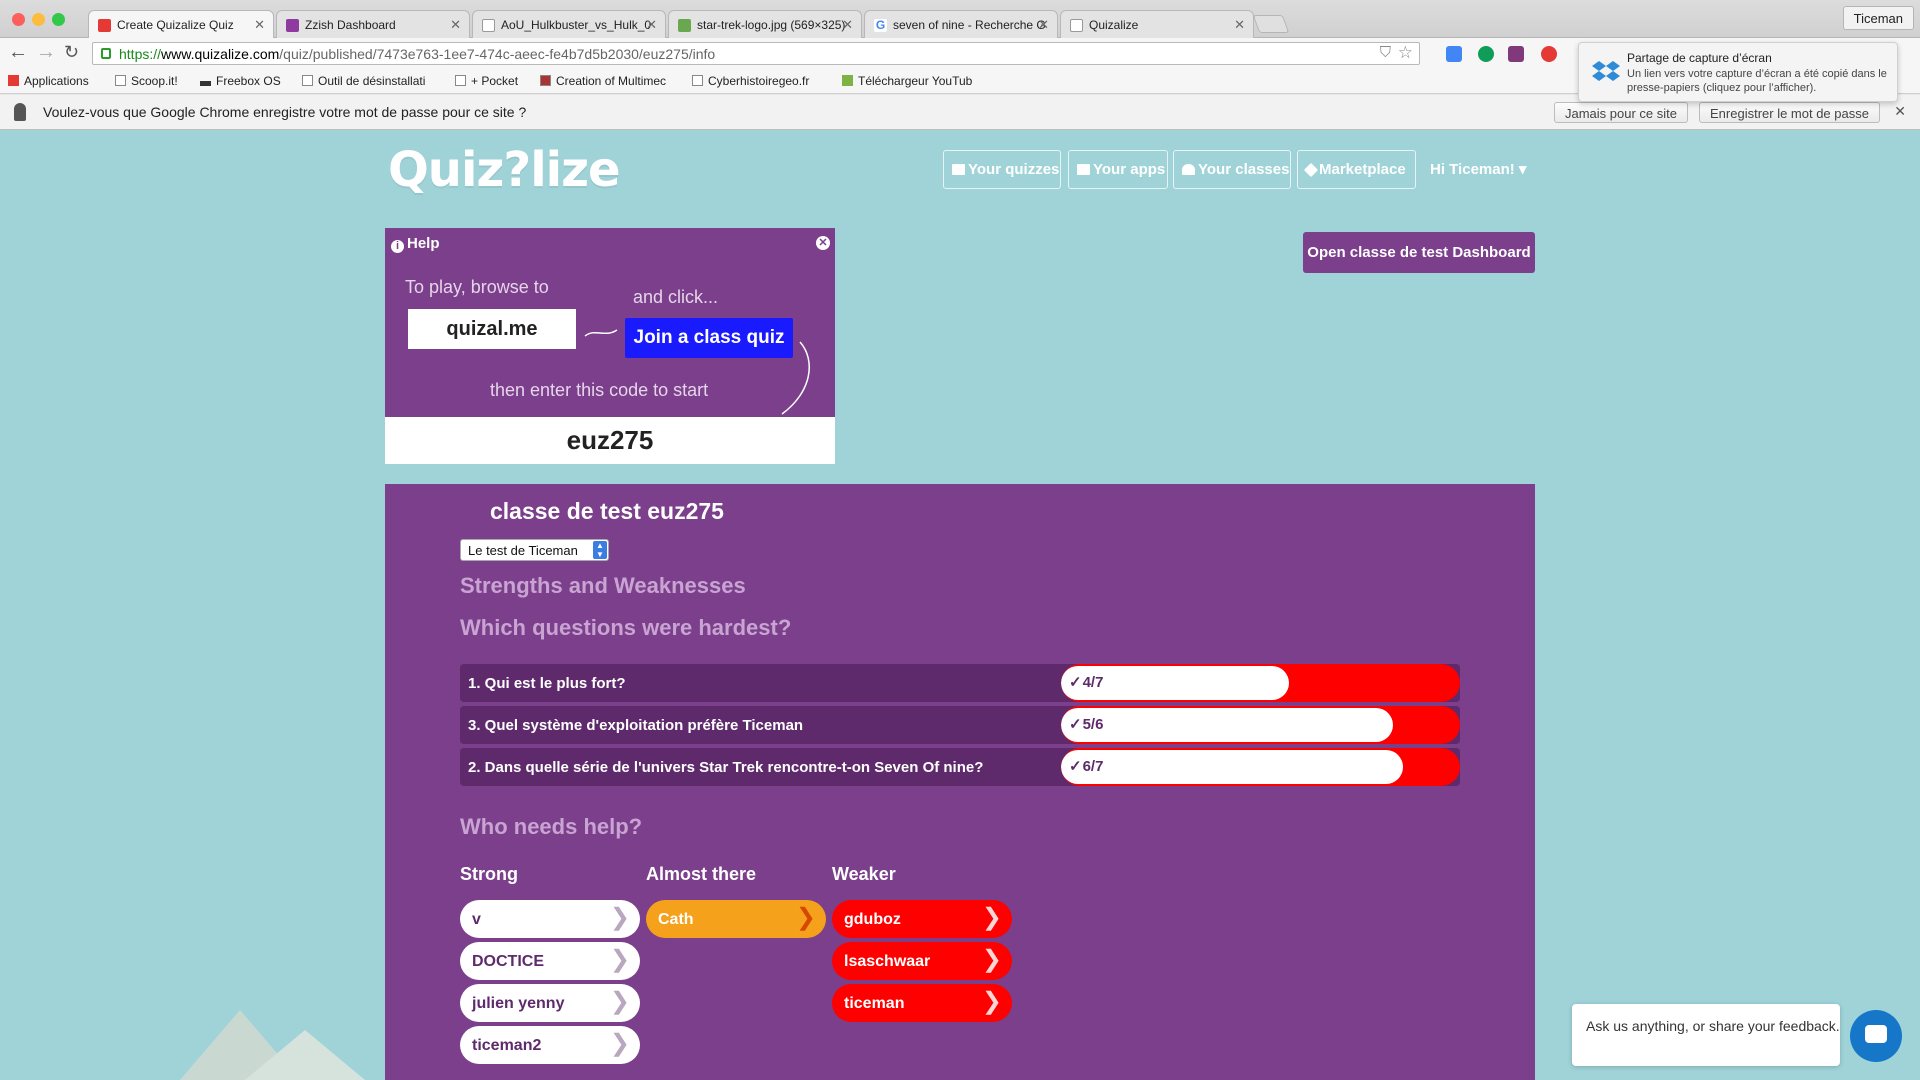 Image resolution: width=1920 pixels, height=1080 pixels. What do you see at coordinates (18, 52) in the screenshot?
I see `back-arrow-icon: ←` at bounding box center [18, 52].